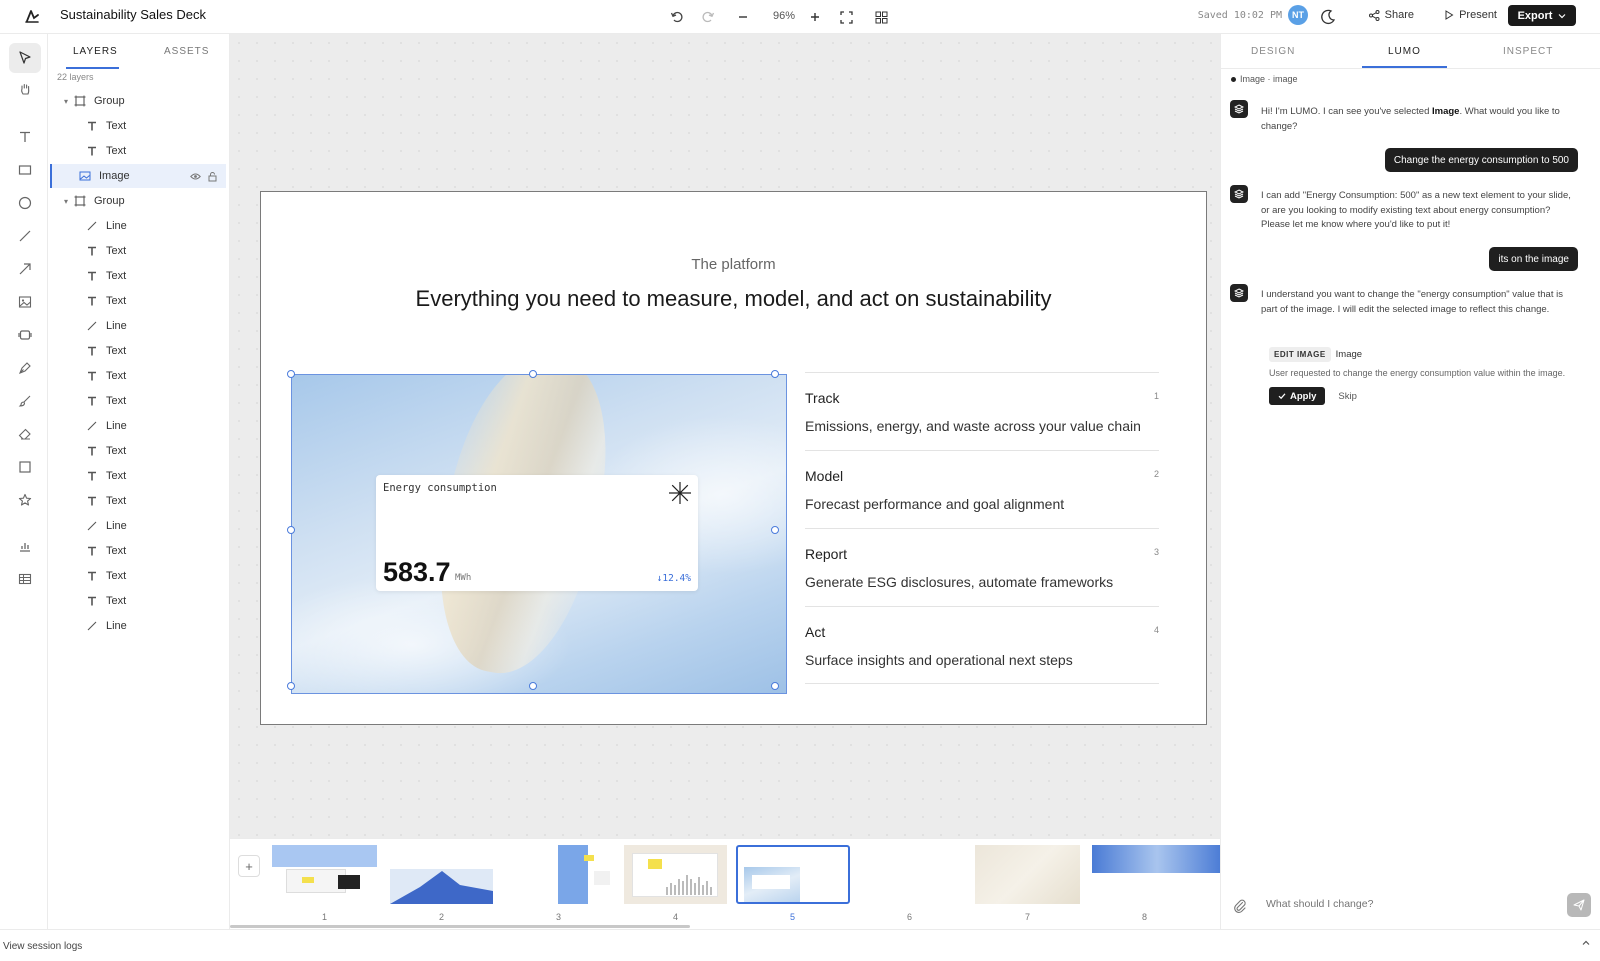  I want to click on hand-tool, so click(25, 89).